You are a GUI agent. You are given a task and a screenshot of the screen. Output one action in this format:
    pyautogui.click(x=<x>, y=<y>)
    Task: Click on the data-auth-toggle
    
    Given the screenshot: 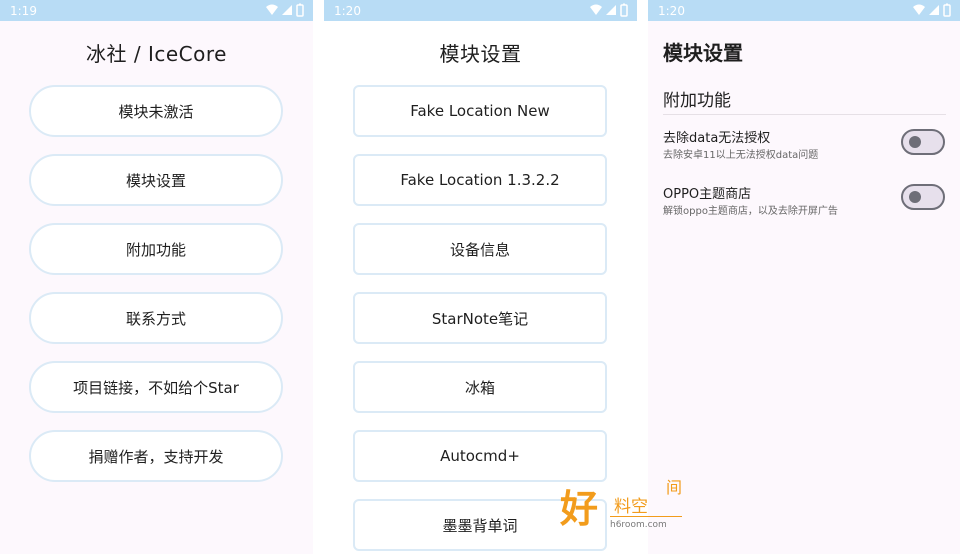 What is the action you would take?
    pyautogui.click(x=923, y=142)
    